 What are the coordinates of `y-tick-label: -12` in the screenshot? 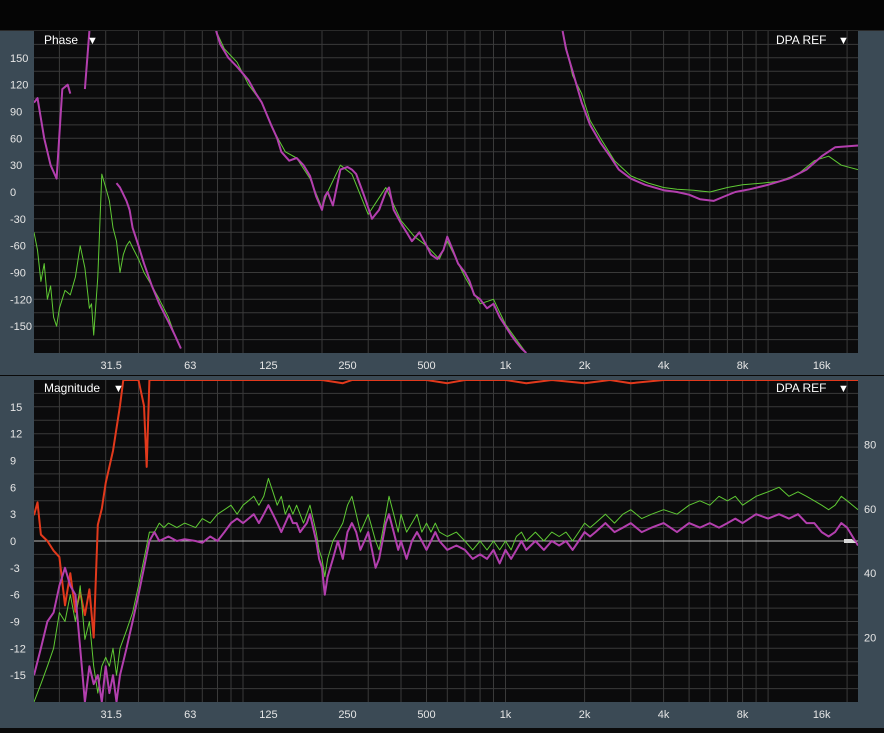 It's located at (18, 649).